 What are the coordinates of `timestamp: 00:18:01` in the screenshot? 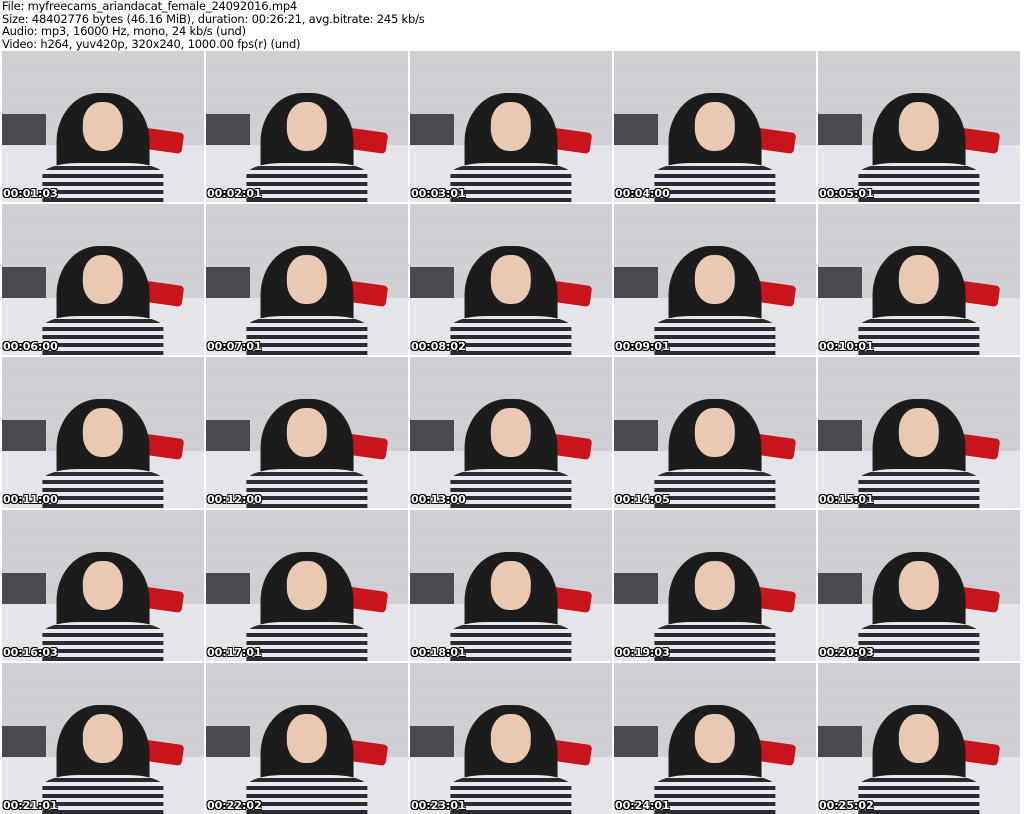 It's located at (438, 652).